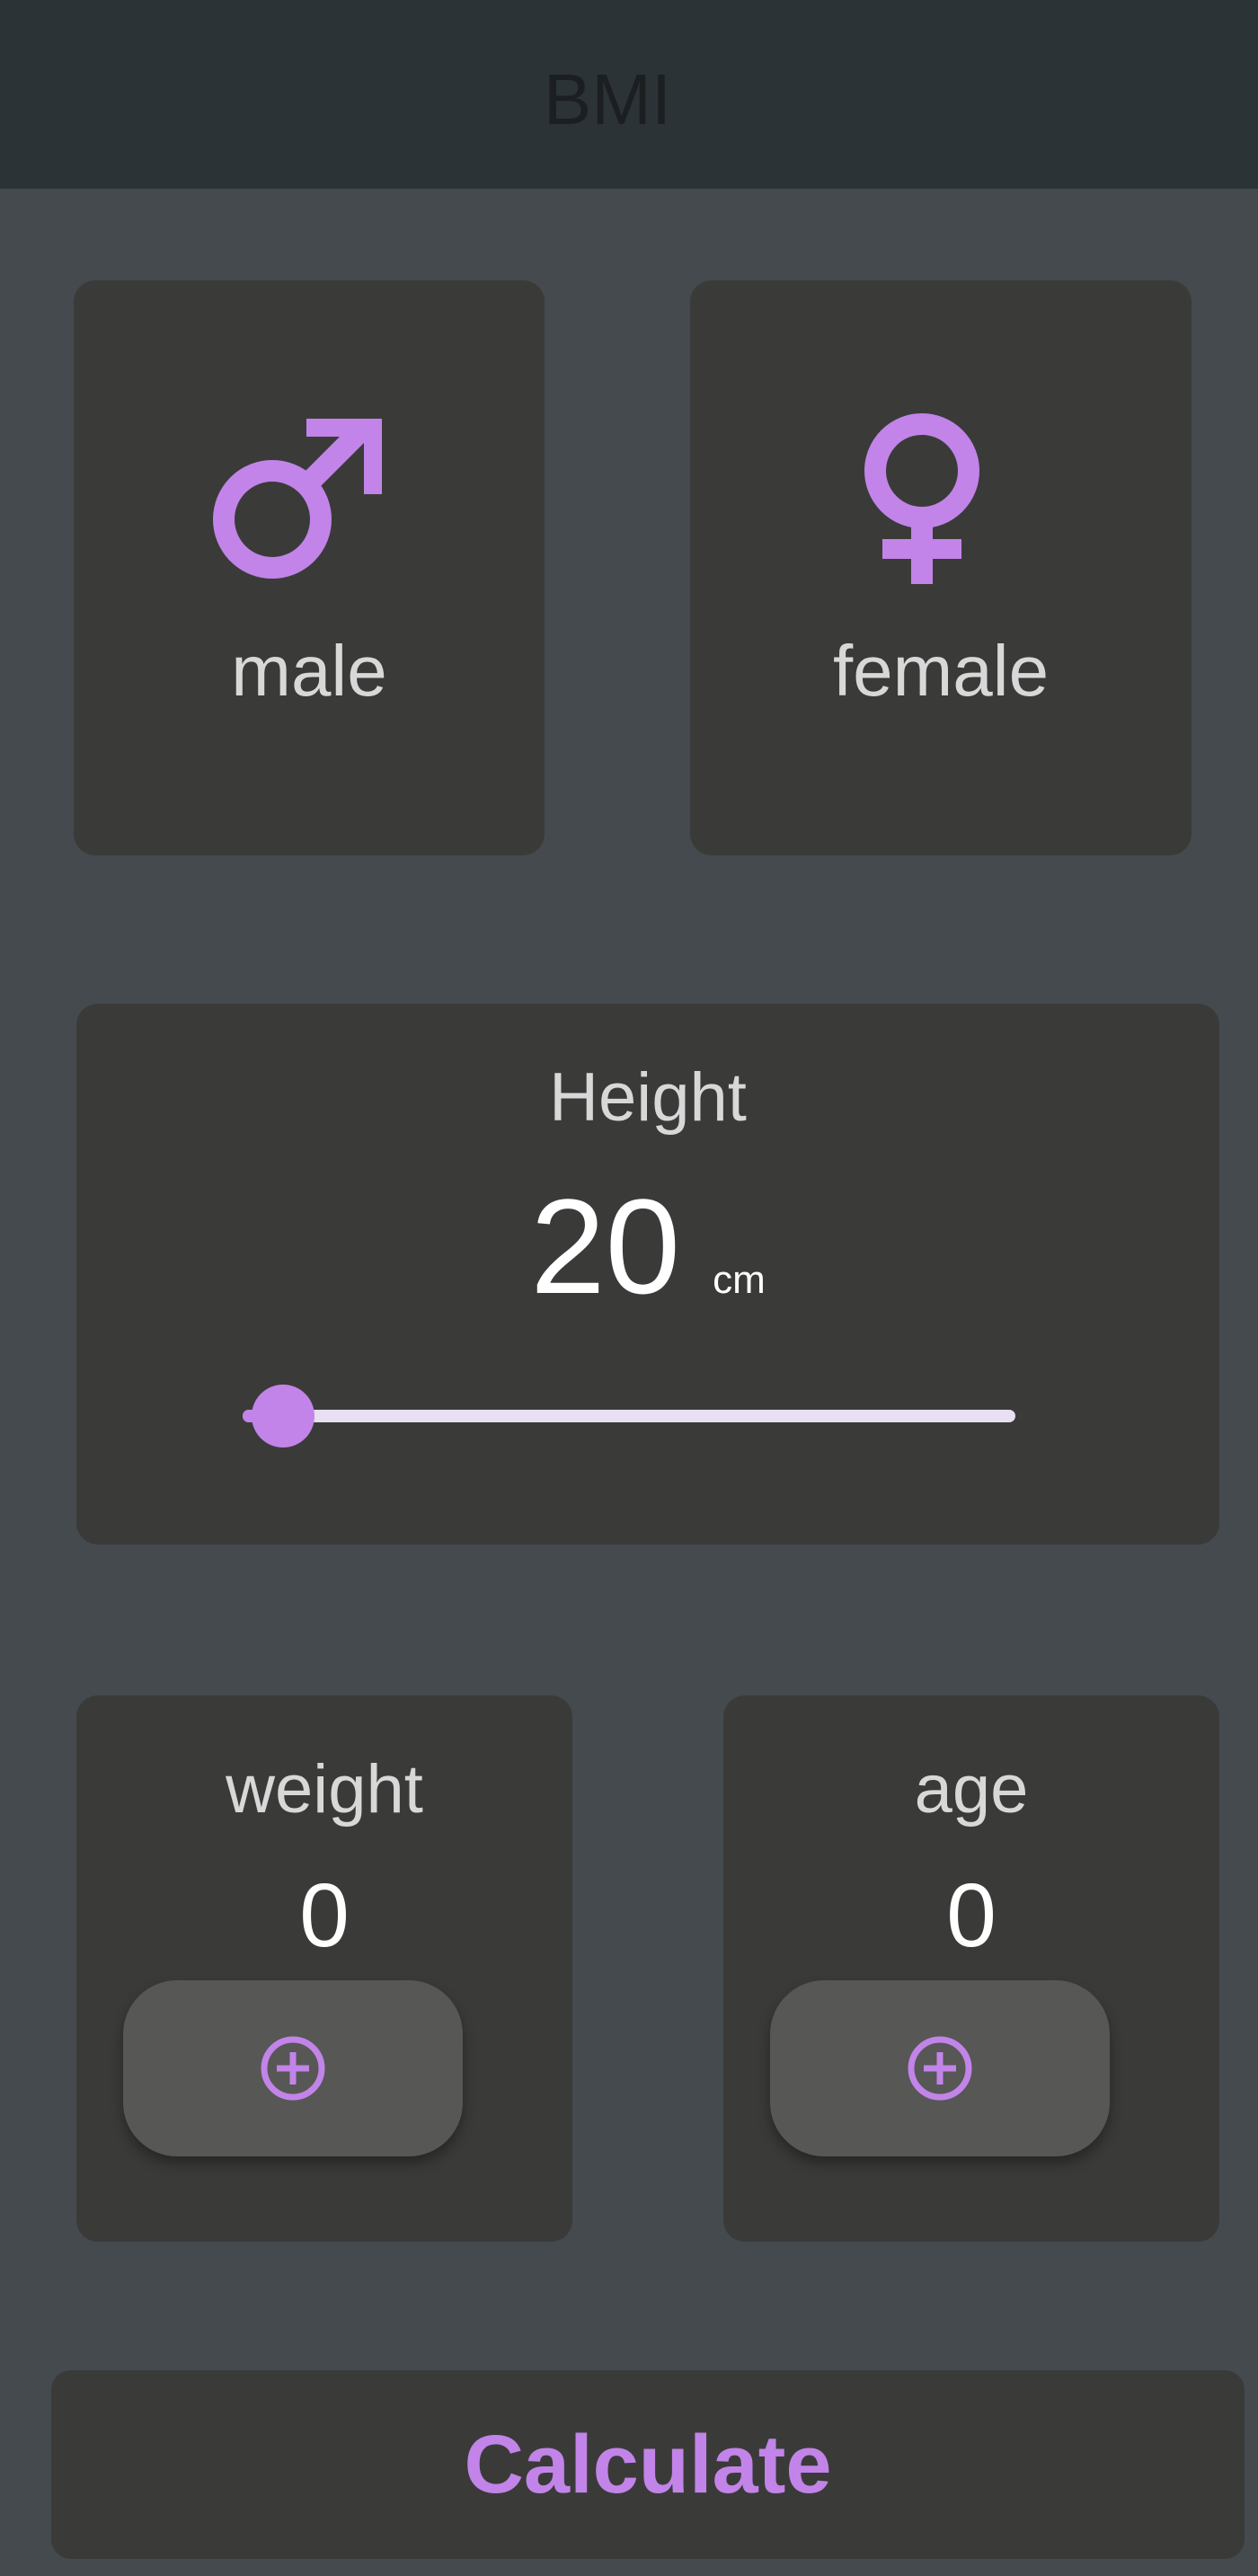 The image size is (1258, 2576). Describe the element at coordinates (324, 1969) in the screenshot. I see `weight-card: weight 0` at that location.